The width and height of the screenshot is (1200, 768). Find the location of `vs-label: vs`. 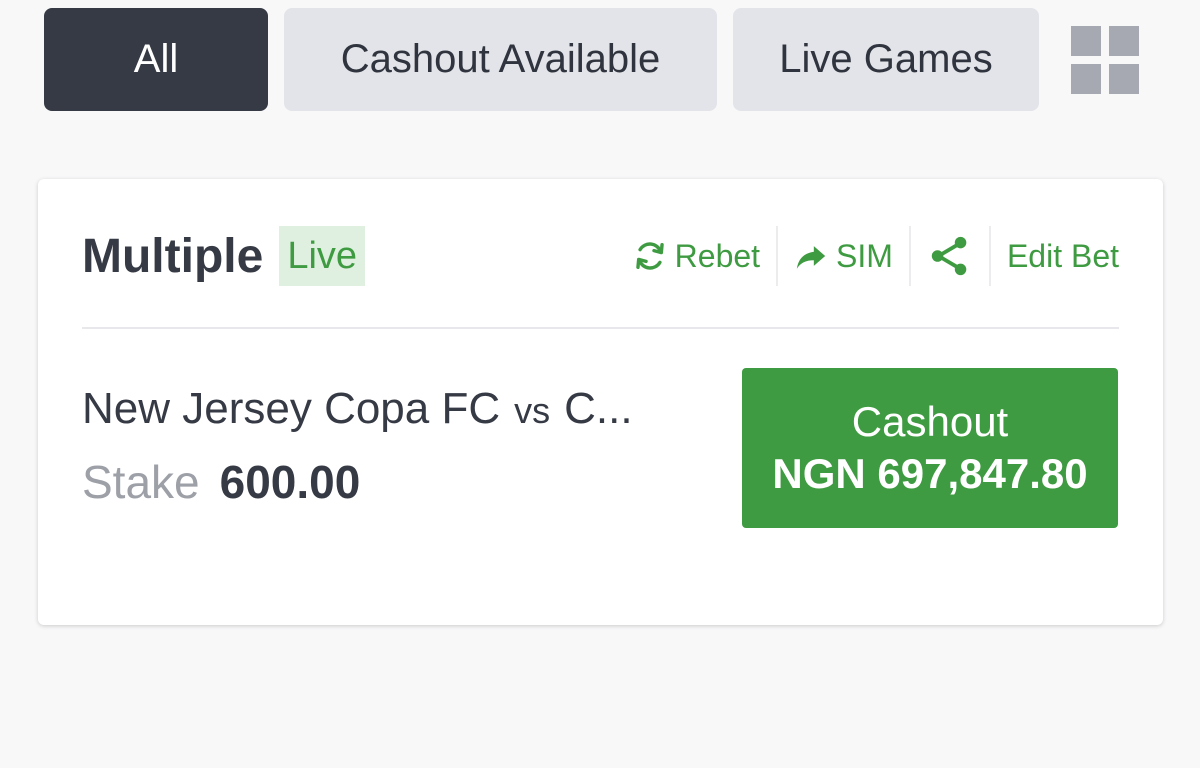

vs-label: vs is located at coordinates (532, 410).